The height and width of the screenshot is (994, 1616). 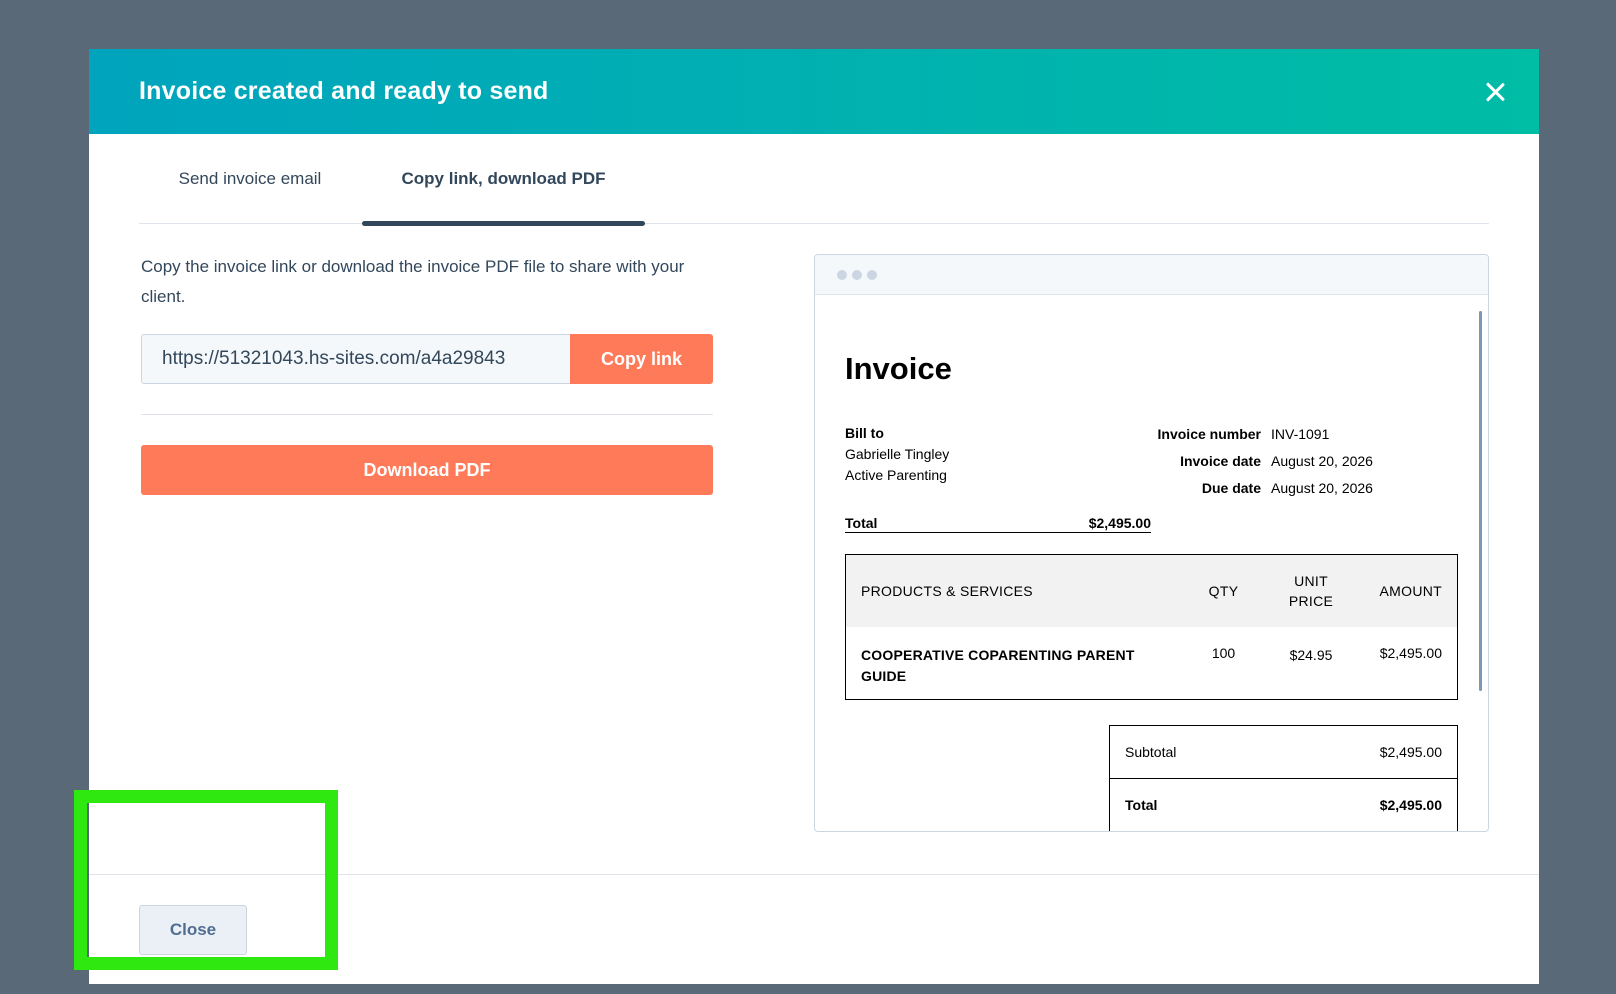 What do you see at coordinates (427, 414) in the screenshot?
I see `divider` at bounding box center [427, 414].